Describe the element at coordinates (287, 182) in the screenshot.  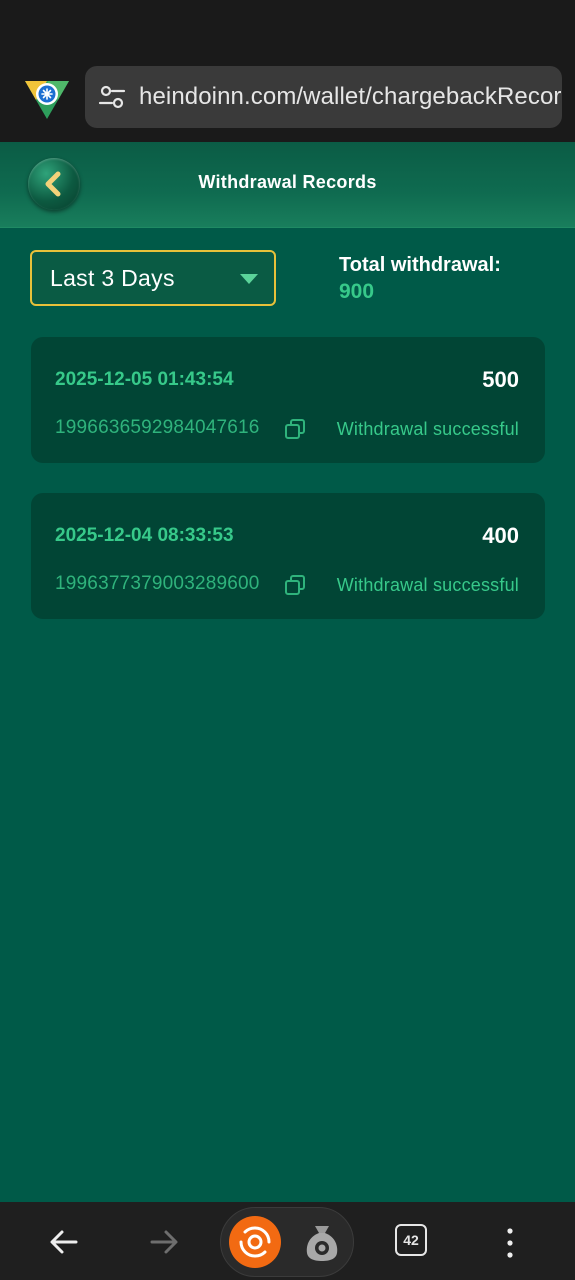
I see `page-title: Withdrawal Records` at that location.